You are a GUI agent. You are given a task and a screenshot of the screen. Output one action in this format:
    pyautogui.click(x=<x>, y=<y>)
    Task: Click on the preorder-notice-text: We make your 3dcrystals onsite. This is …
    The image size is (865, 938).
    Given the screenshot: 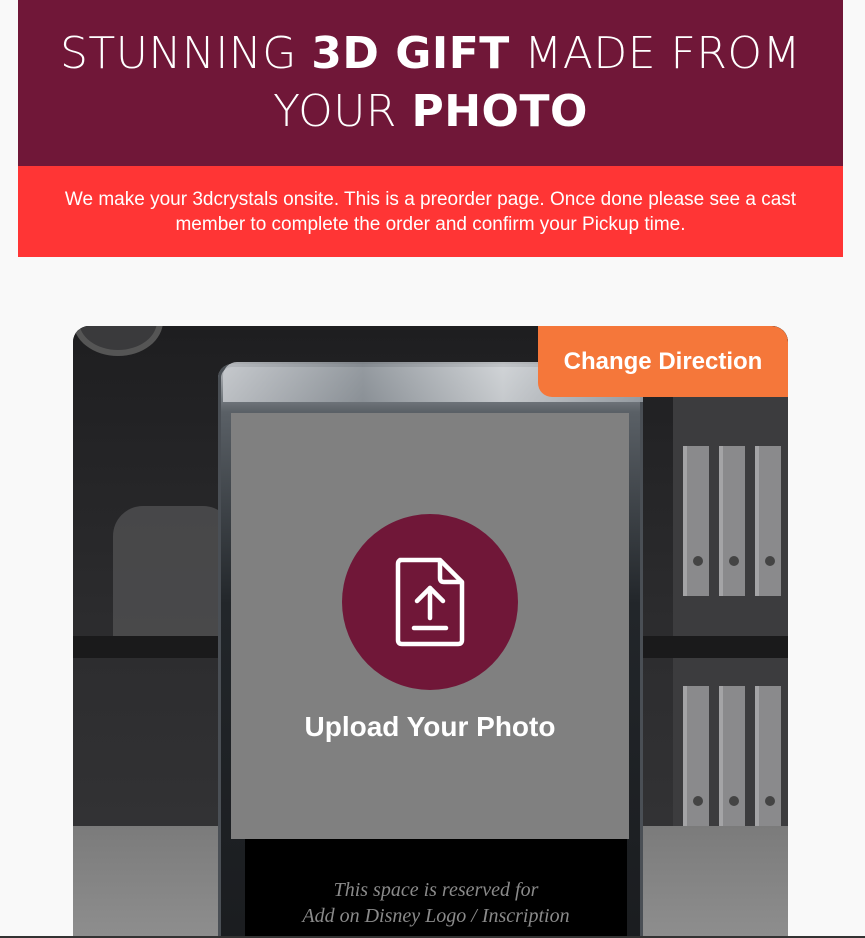 What is the action you would take?
    pyautogui.click(x=430, y=211)
    